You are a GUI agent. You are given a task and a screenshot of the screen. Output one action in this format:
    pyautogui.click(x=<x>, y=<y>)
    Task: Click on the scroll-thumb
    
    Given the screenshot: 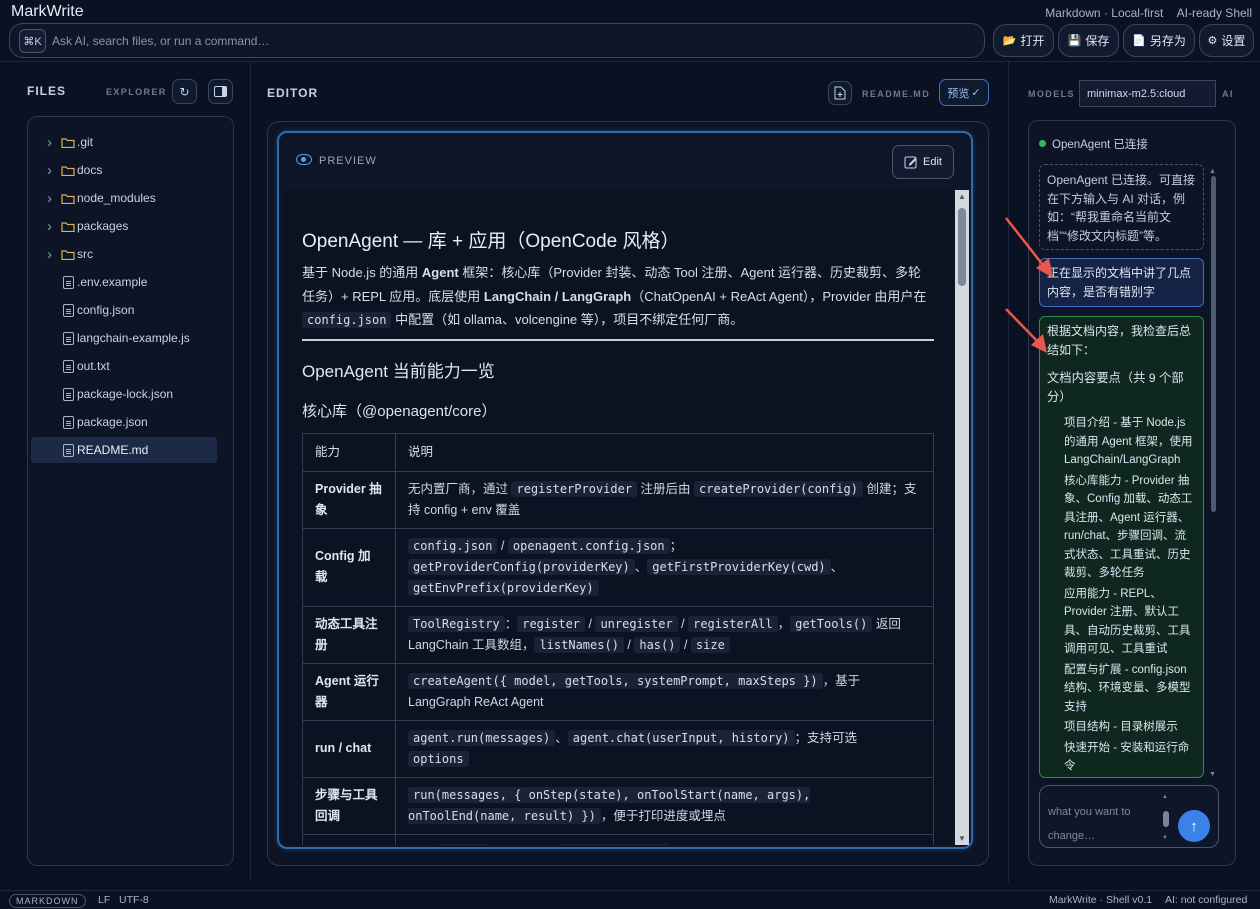 What is the action you would take?
    pyautogui.click(x=962, y=247)
    